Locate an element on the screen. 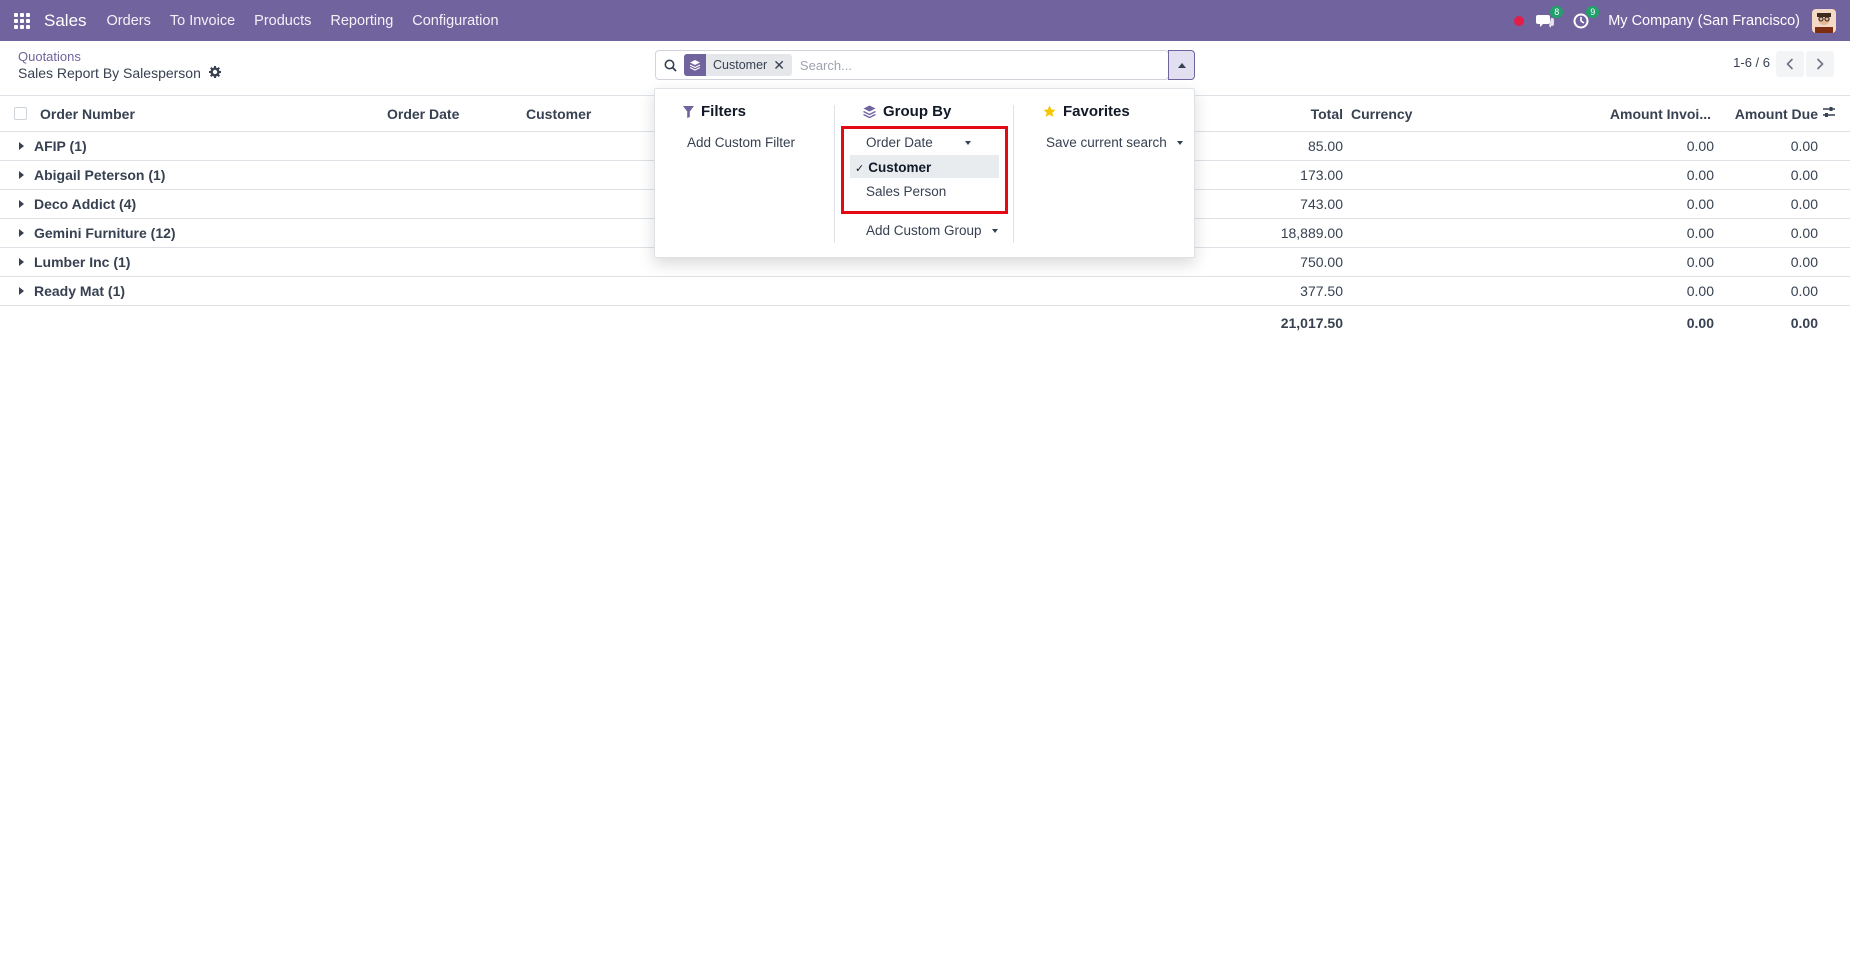 The width and height of the screenshot is (1850, 966). favorites-title-text: Favorites is located at coordinates (1096, 111).